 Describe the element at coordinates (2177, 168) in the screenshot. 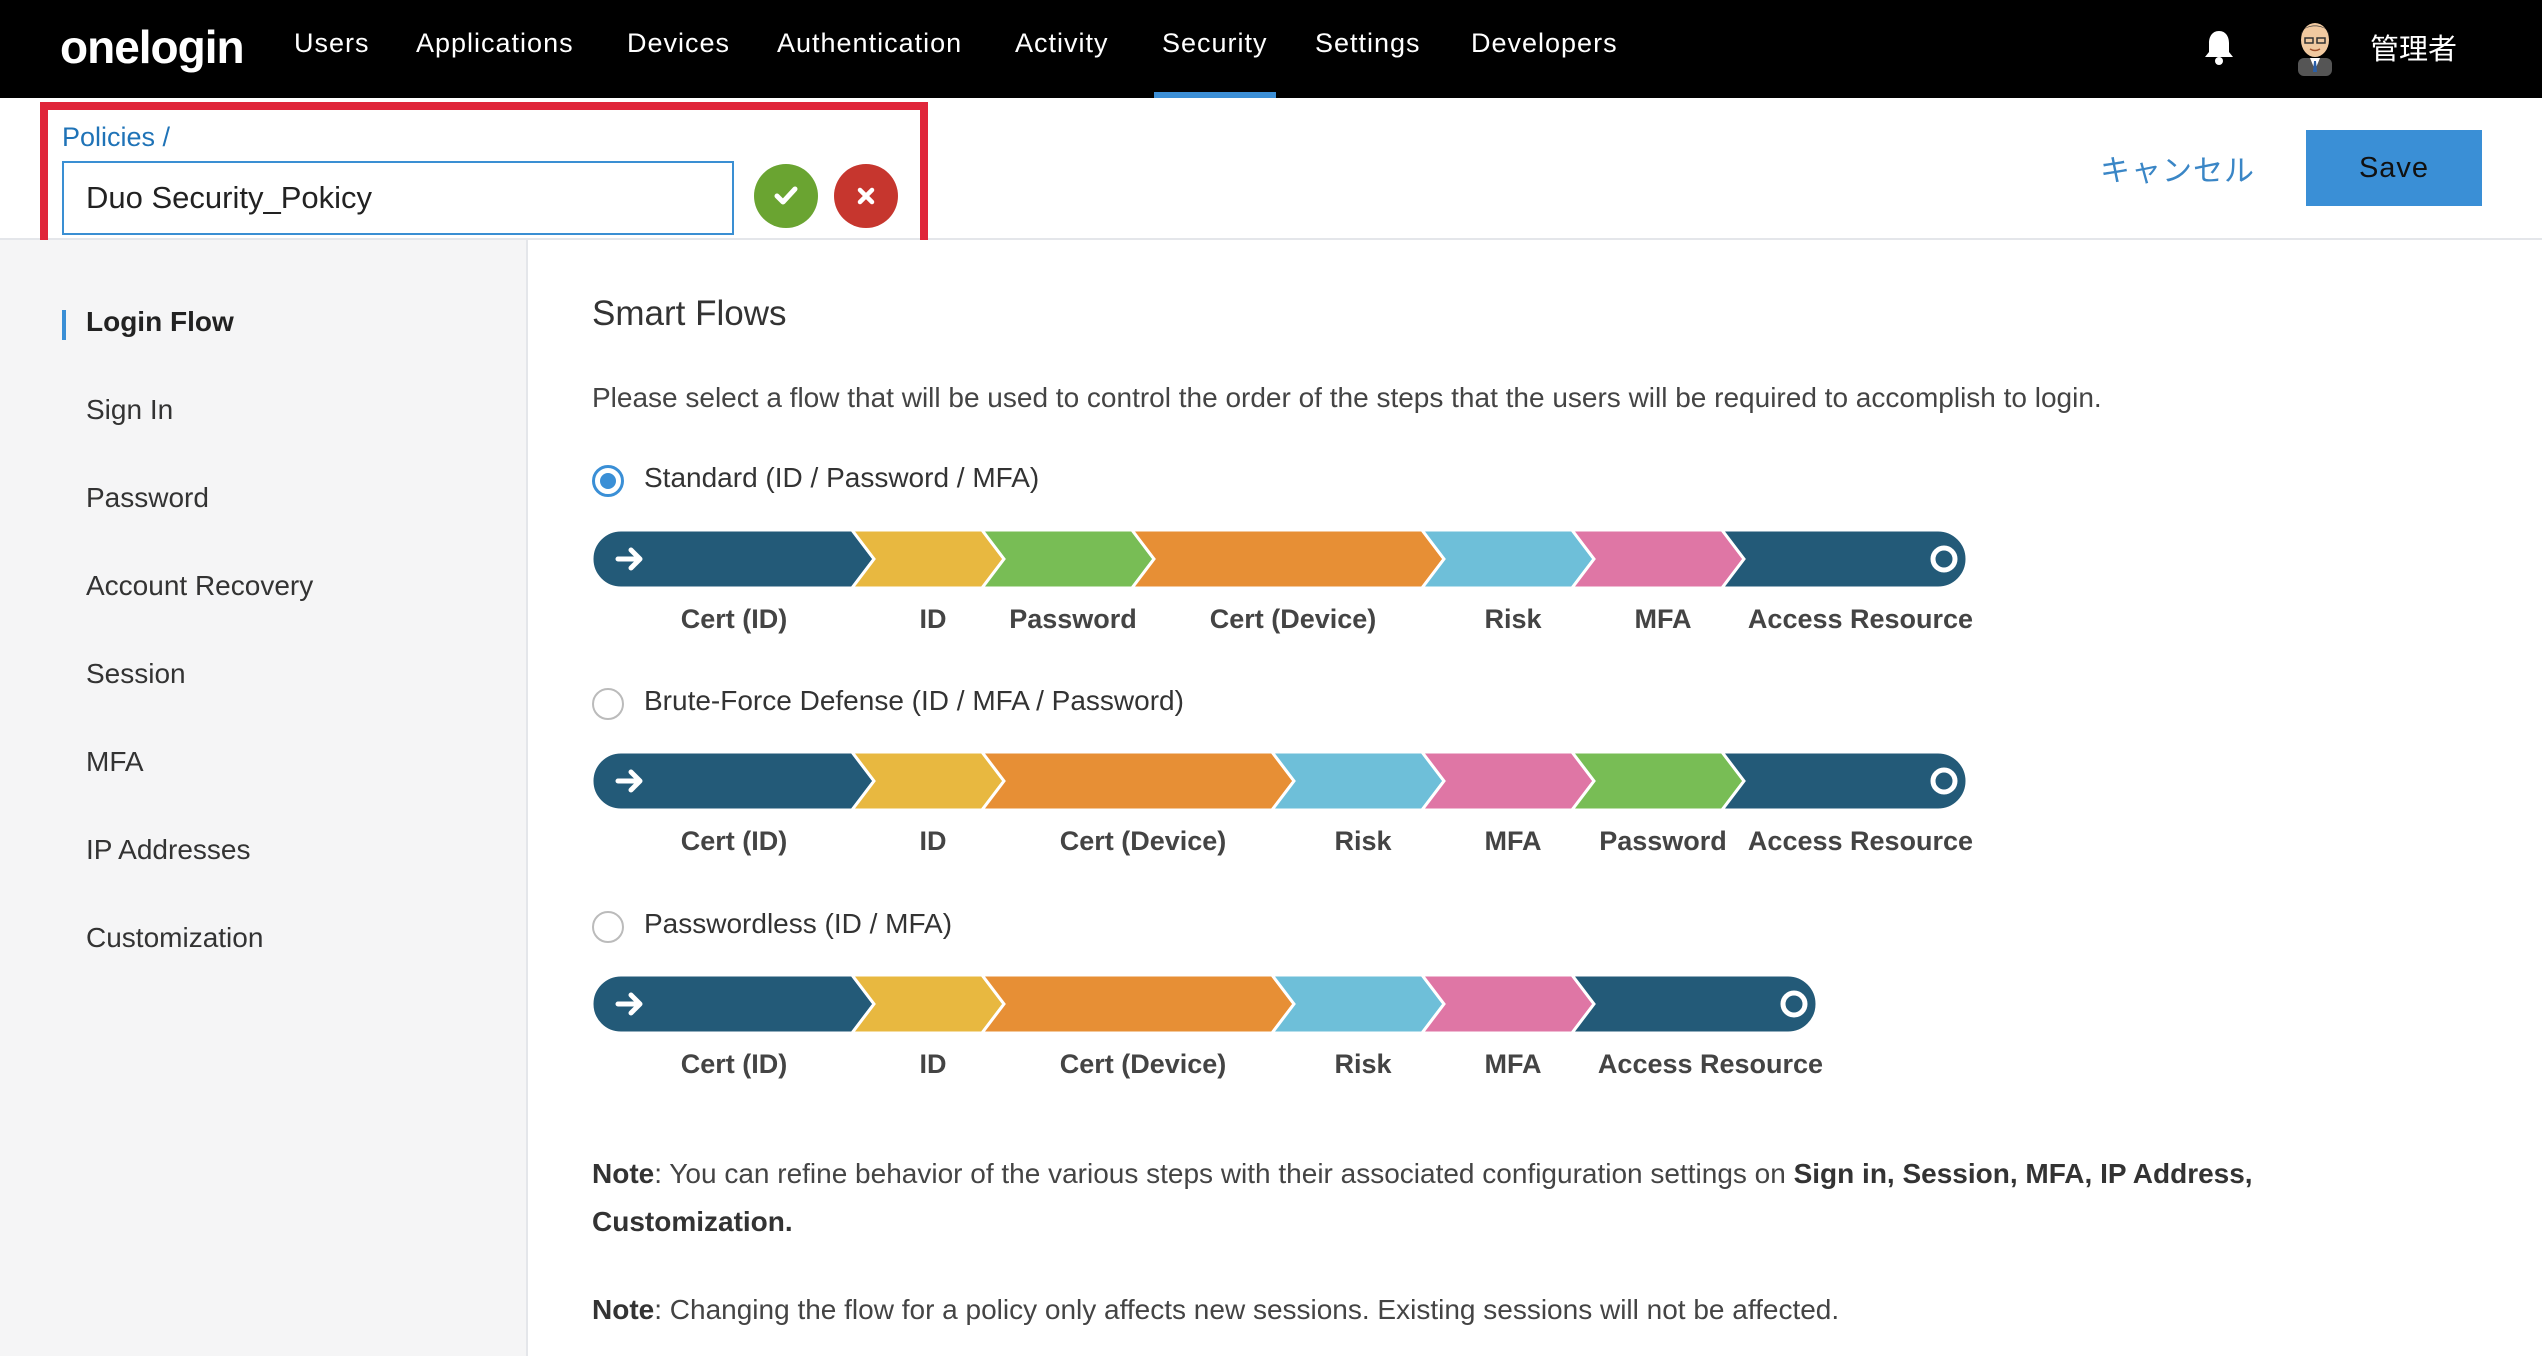

I see `cancel-link: キャンセル` at that location.